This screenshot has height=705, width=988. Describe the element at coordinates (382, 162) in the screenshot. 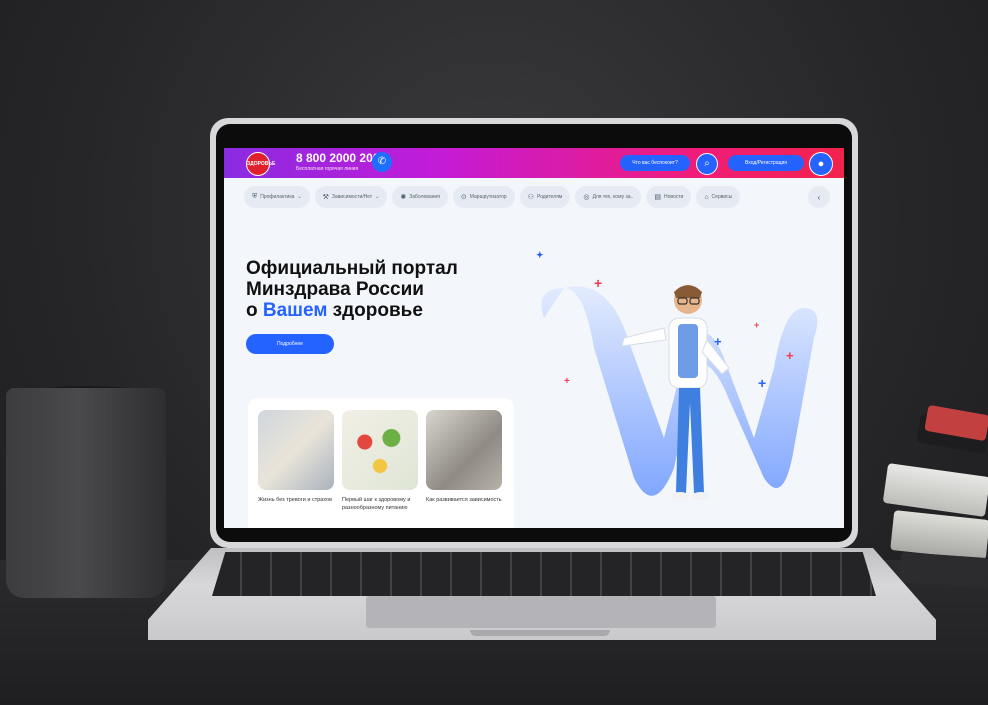

I see `phone-icon: ✆` at that location.